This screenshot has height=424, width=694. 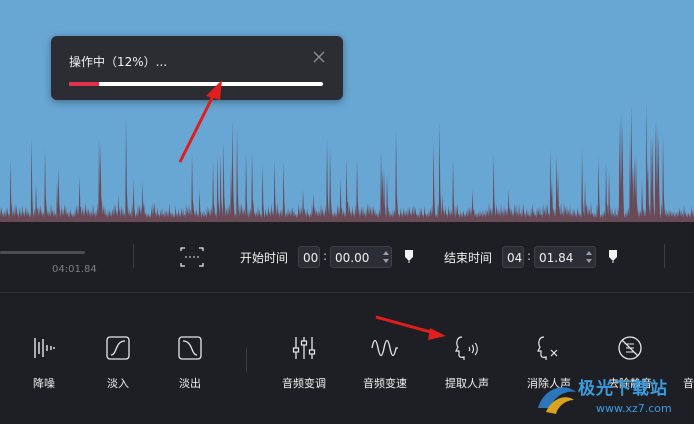 I want to click on tool-pitch: 音频变调, so click(x=304, y=358).